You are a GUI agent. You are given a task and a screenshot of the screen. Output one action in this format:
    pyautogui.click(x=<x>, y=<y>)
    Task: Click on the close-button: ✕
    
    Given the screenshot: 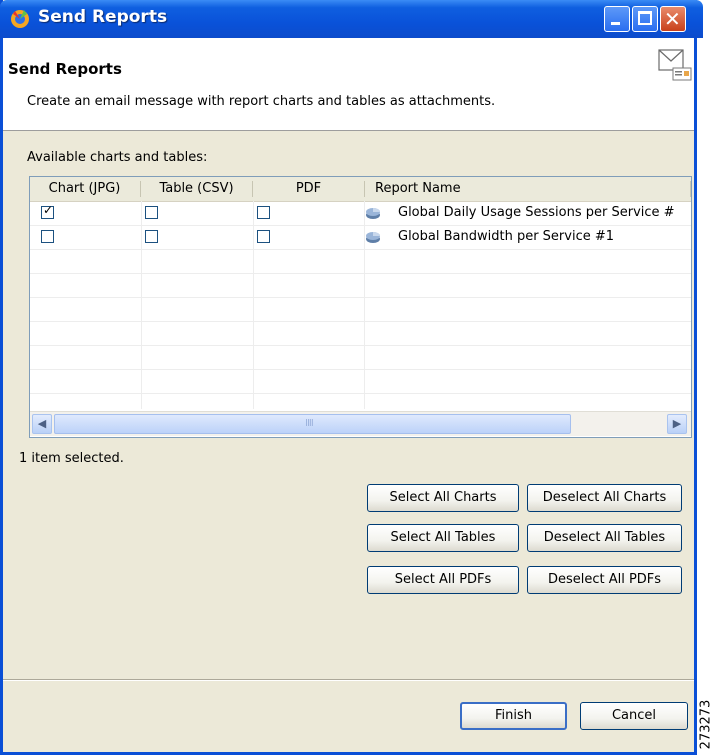 What is the action you would take?
    pyautogui.click(x=673, y=19)
    